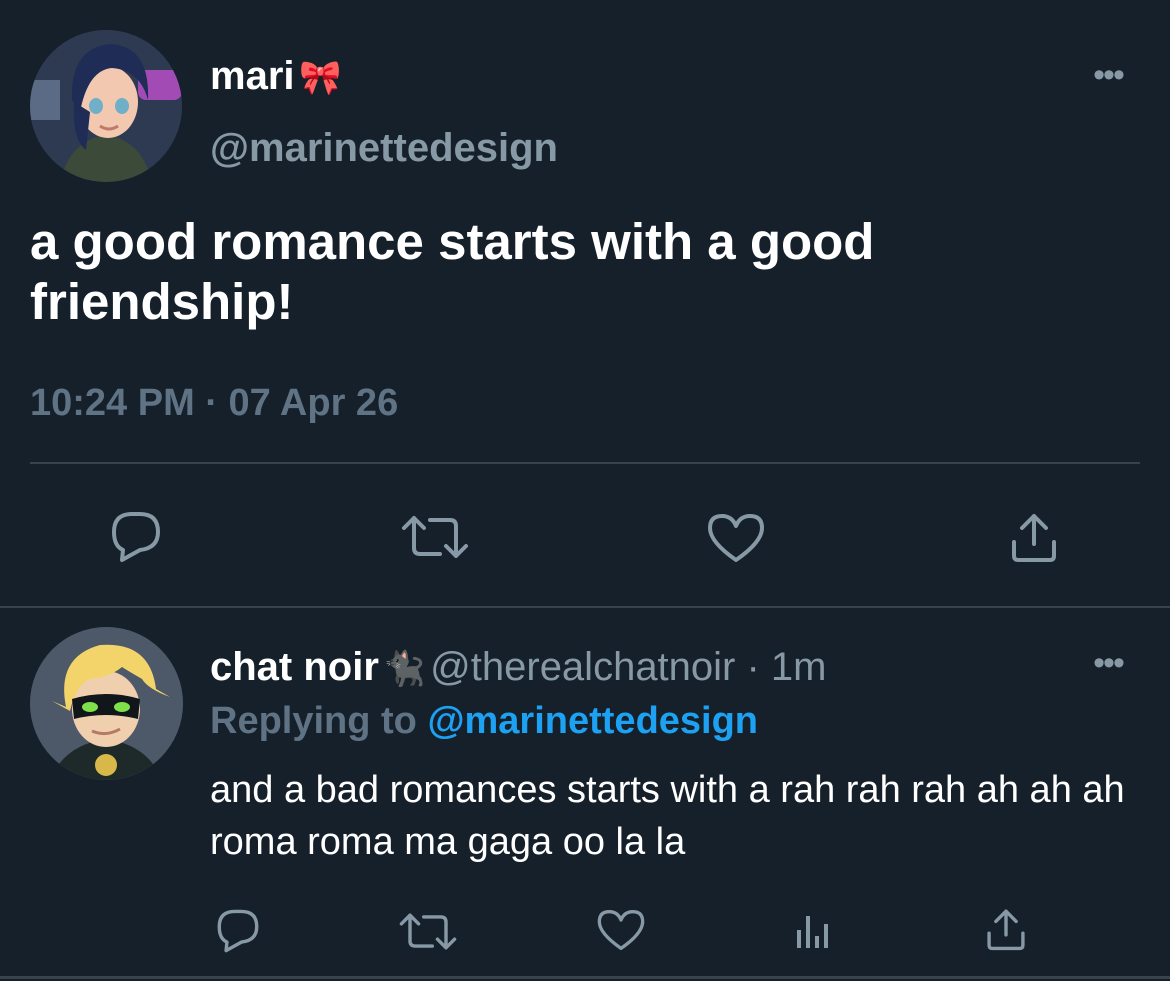 The width and height of the screenshot is (1170, 981). What do you see at coordinates (582, 667) in the screenshot?
I see `author-handle: @therealchatnoir` at bounding box center [582, 667].